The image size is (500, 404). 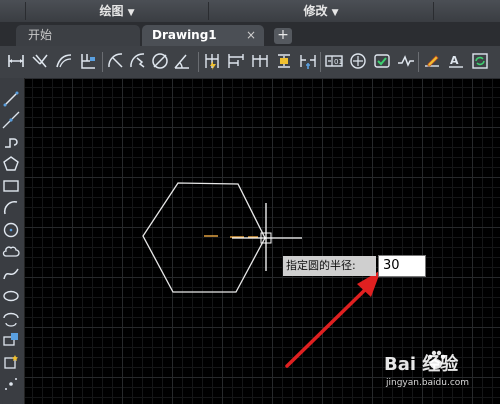 I want to click on construction-line-icon, so click(x=11, y=120).